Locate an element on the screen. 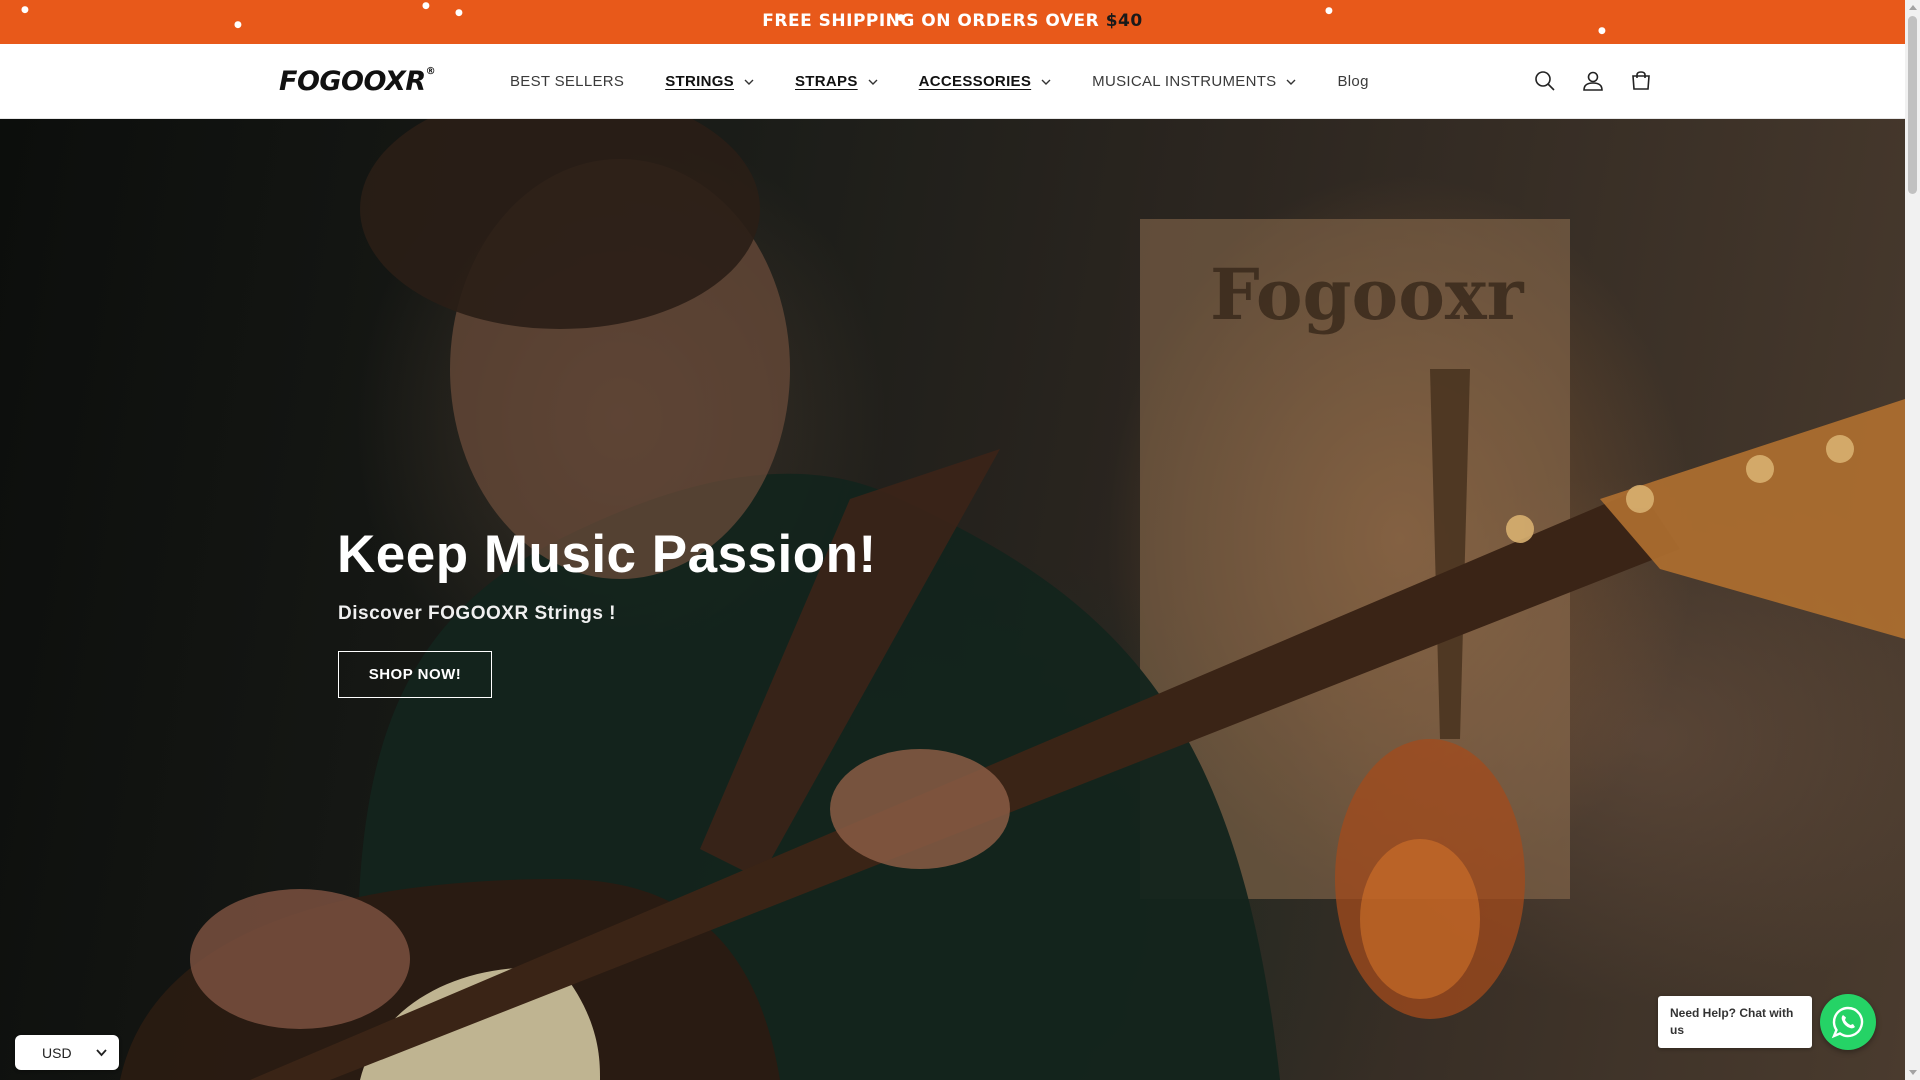  nav-accessories: ACCESSORIES is located at coordinates (985, 81).